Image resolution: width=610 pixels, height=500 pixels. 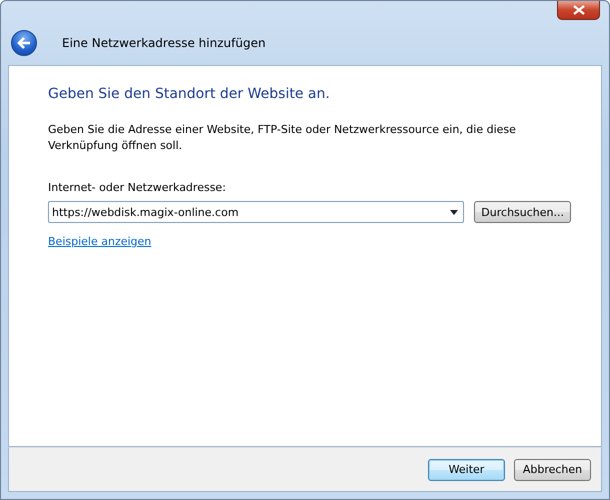 I want to click on examples-link: Beispiele anzeigen, so click(x=100, y=241).